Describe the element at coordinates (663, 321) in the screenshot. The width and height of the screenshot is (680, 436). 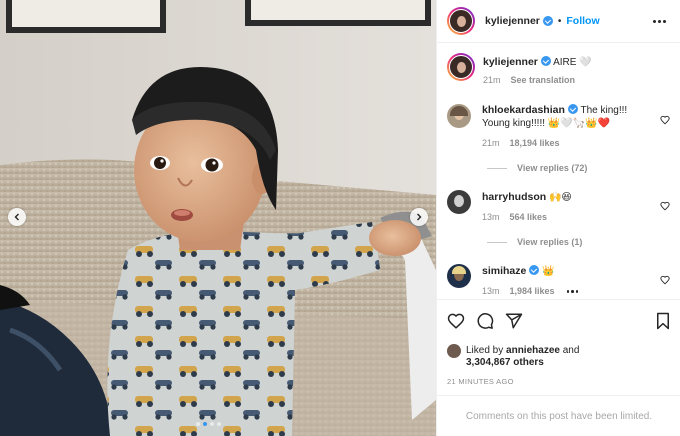
I see `save-icon` at that location.